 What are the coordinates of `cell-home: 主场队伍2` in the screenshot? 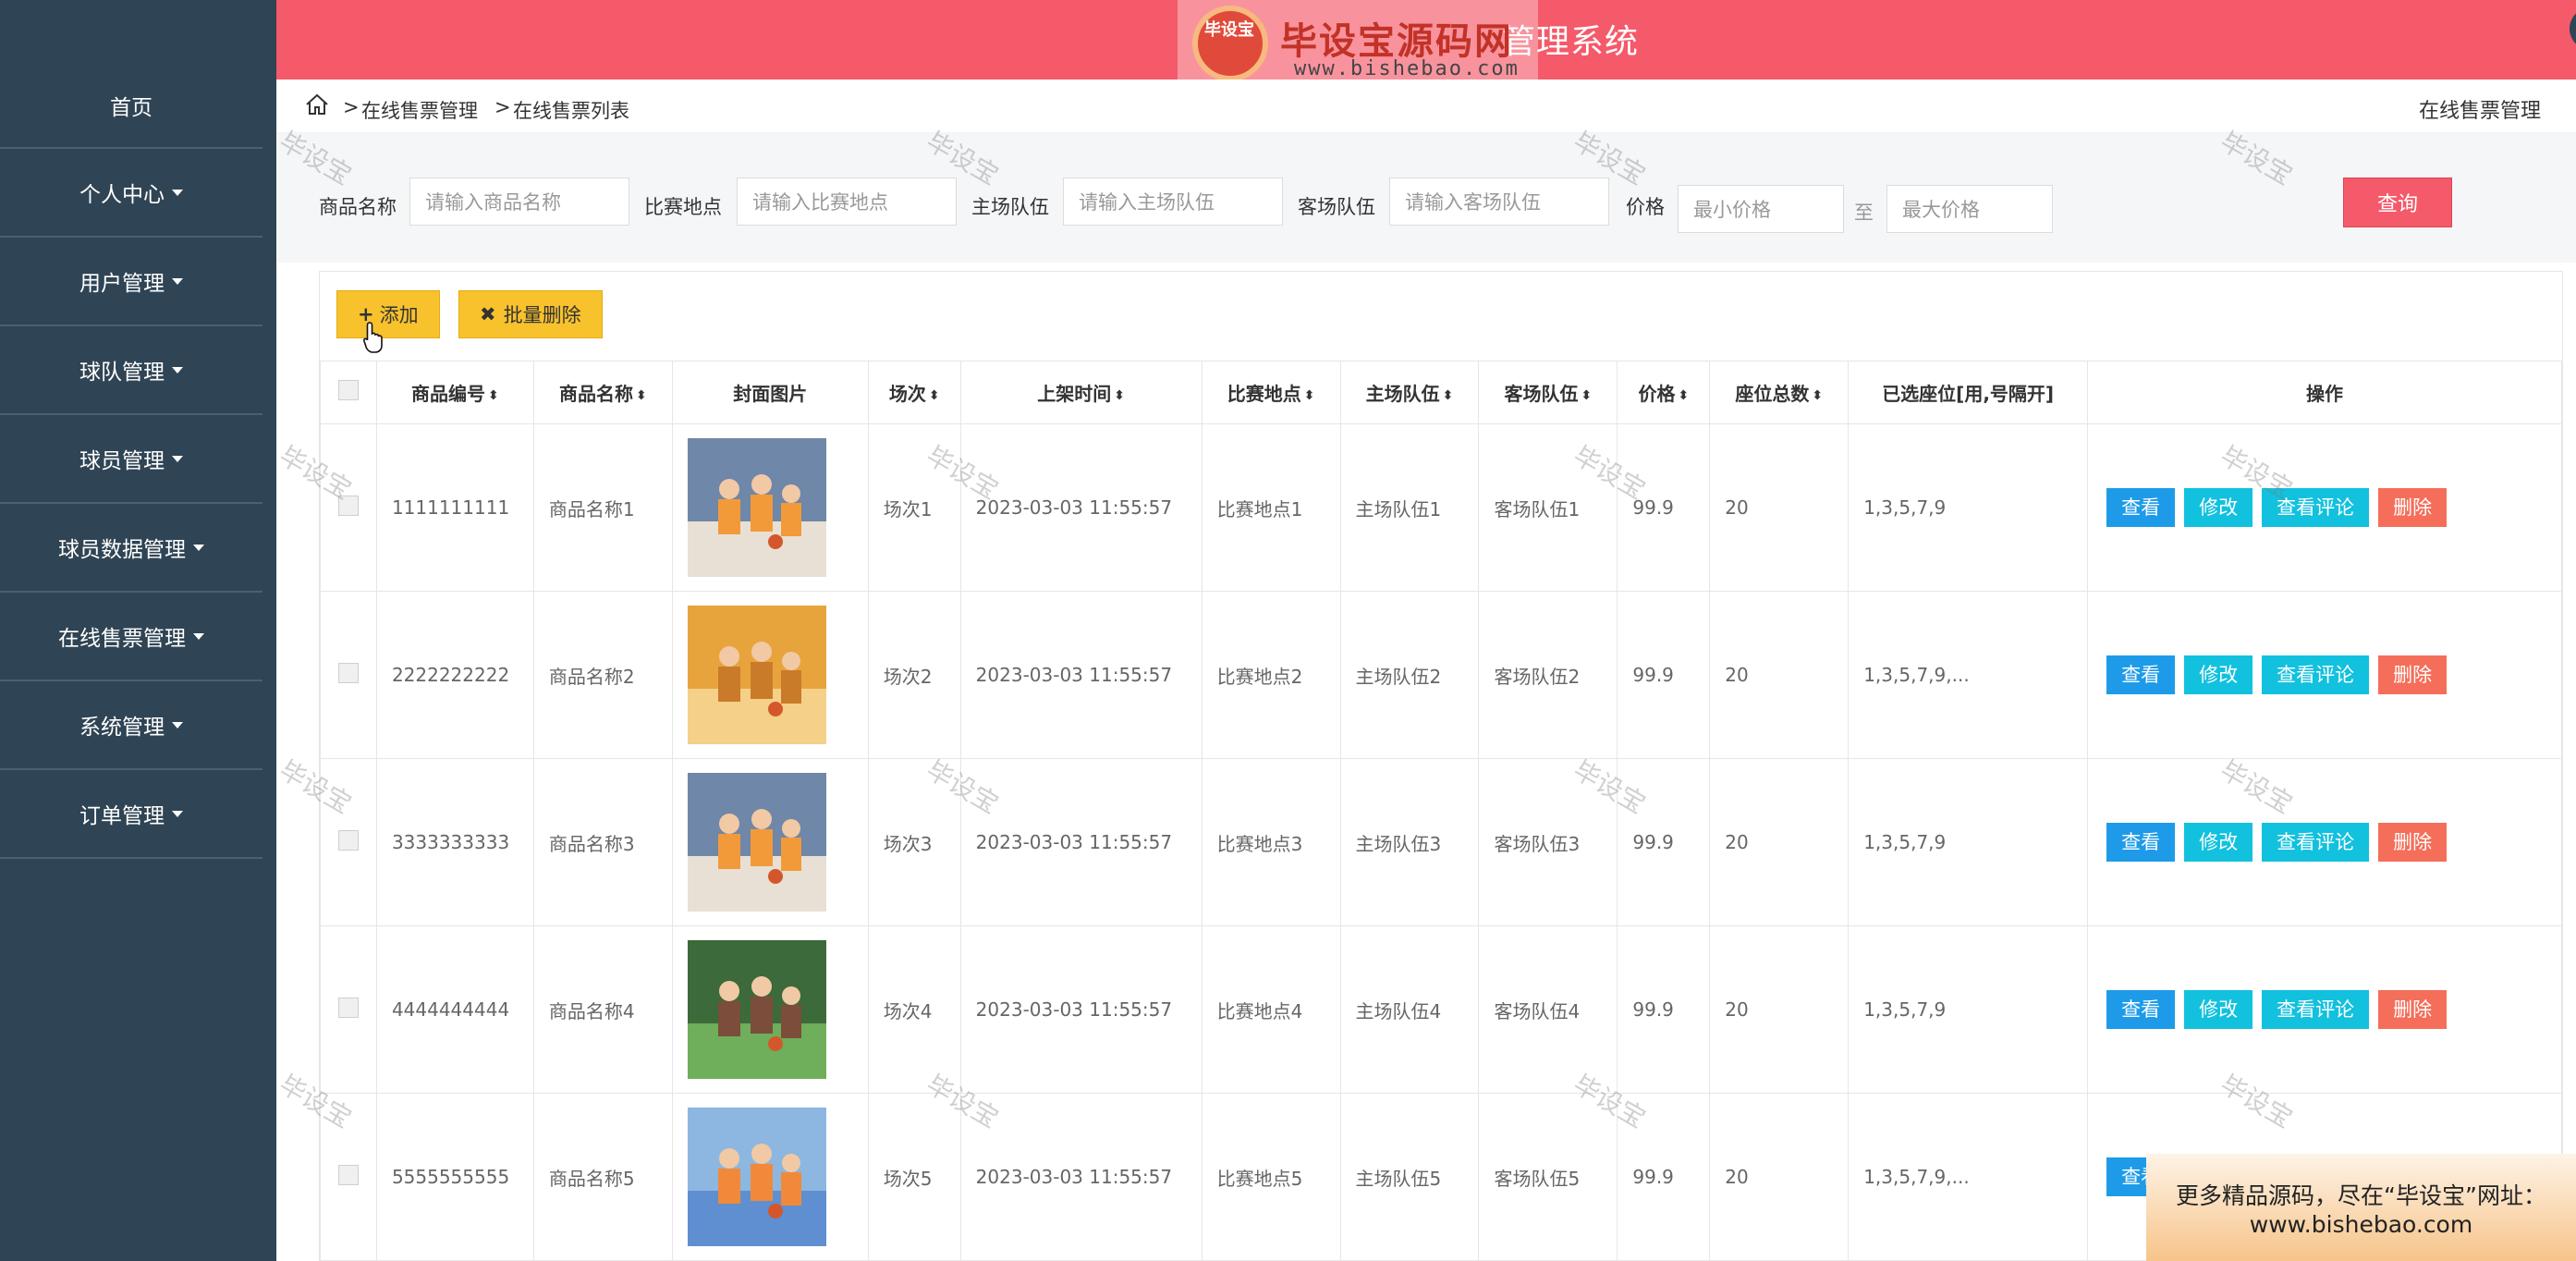 It's located at (1409, 675).